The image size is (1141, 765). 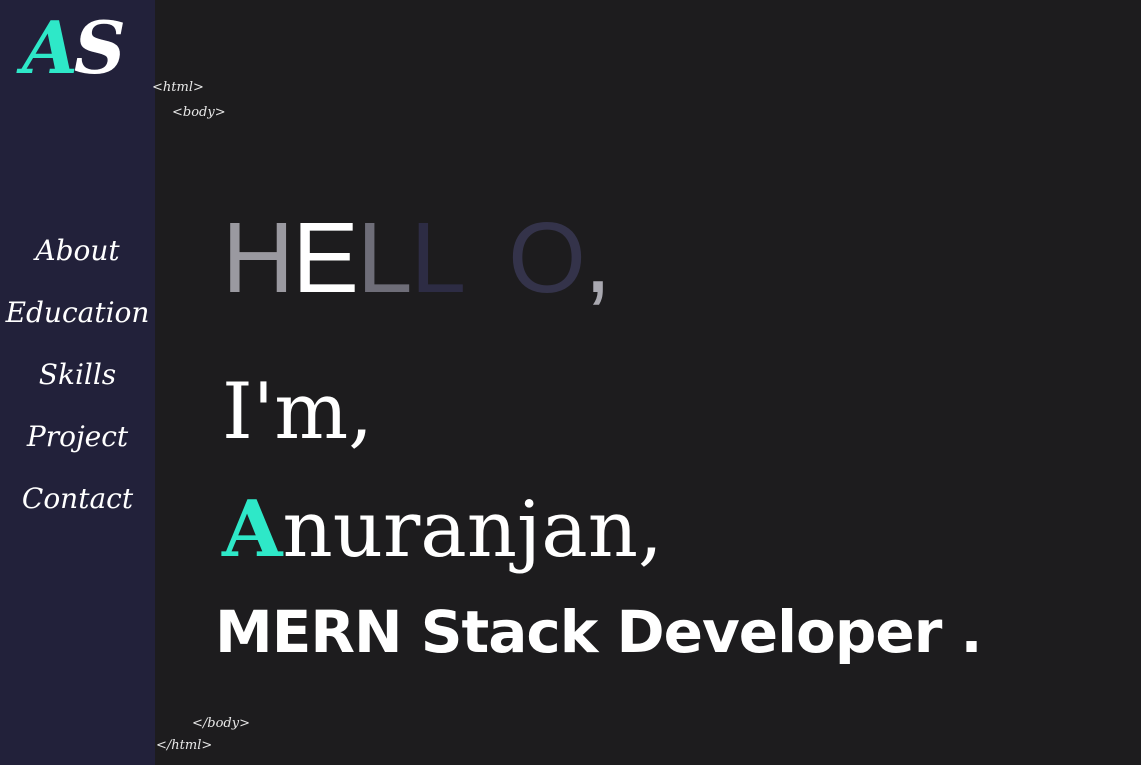 What do you see at coordinates (252, 529) in the screenshot?
I see `name-first-letter: A` at bounding box center [252, 529].